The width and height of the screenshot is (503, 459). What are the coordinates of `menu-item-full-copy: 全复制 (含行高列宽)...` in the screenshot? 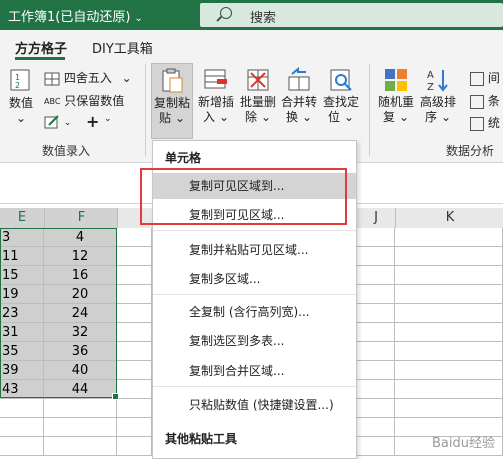 It's located at (254, 312).